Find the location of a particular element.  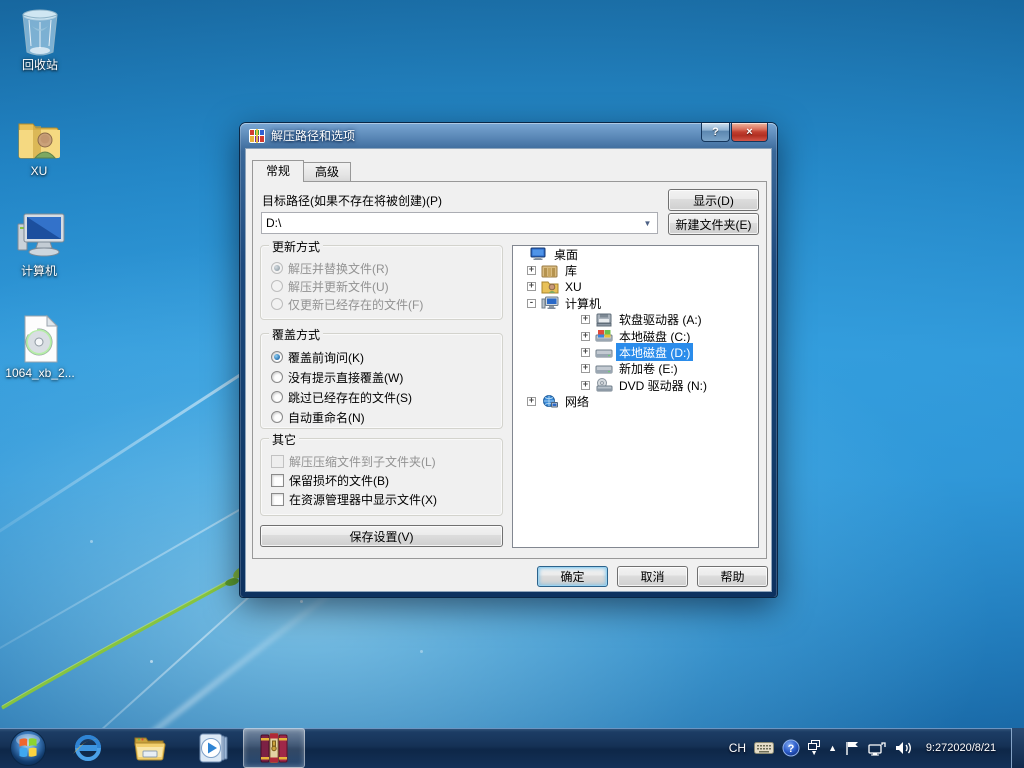

radio-extract-update: 解压并更新文件(U) is located at coordinates (384, 286).